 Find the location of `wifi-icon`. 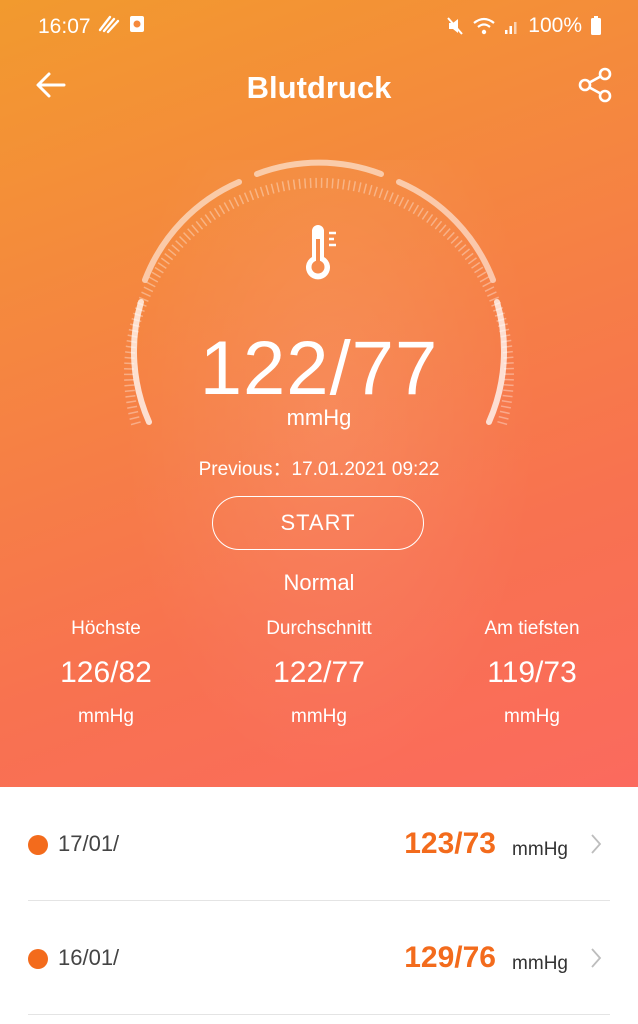

wifi-icon is located at coordinates (484, 26).